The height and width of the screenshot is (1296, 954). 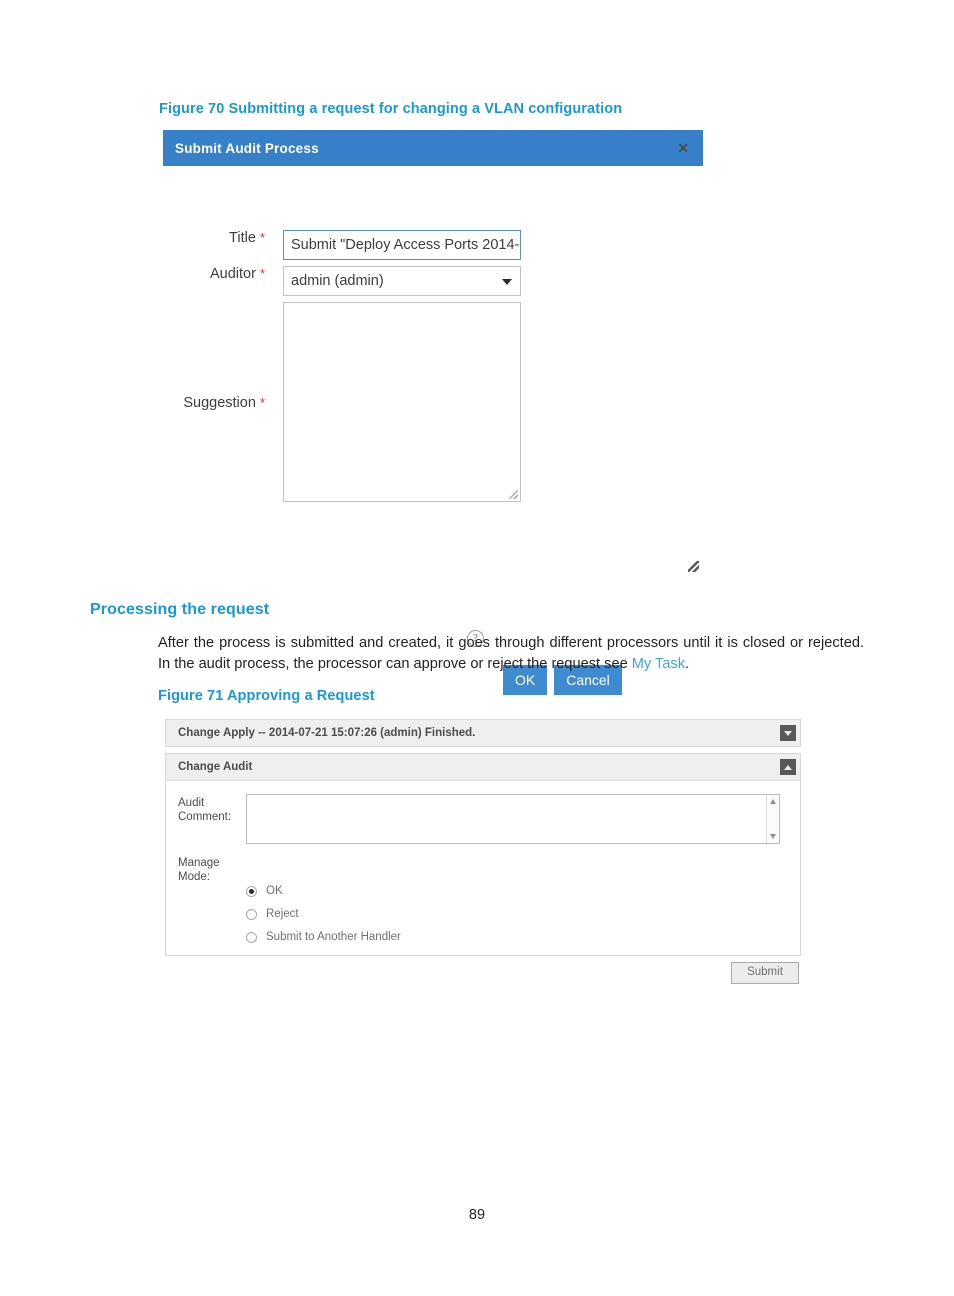 I want to click on radio-option-reject: Reject, so click(x=272, y=914).